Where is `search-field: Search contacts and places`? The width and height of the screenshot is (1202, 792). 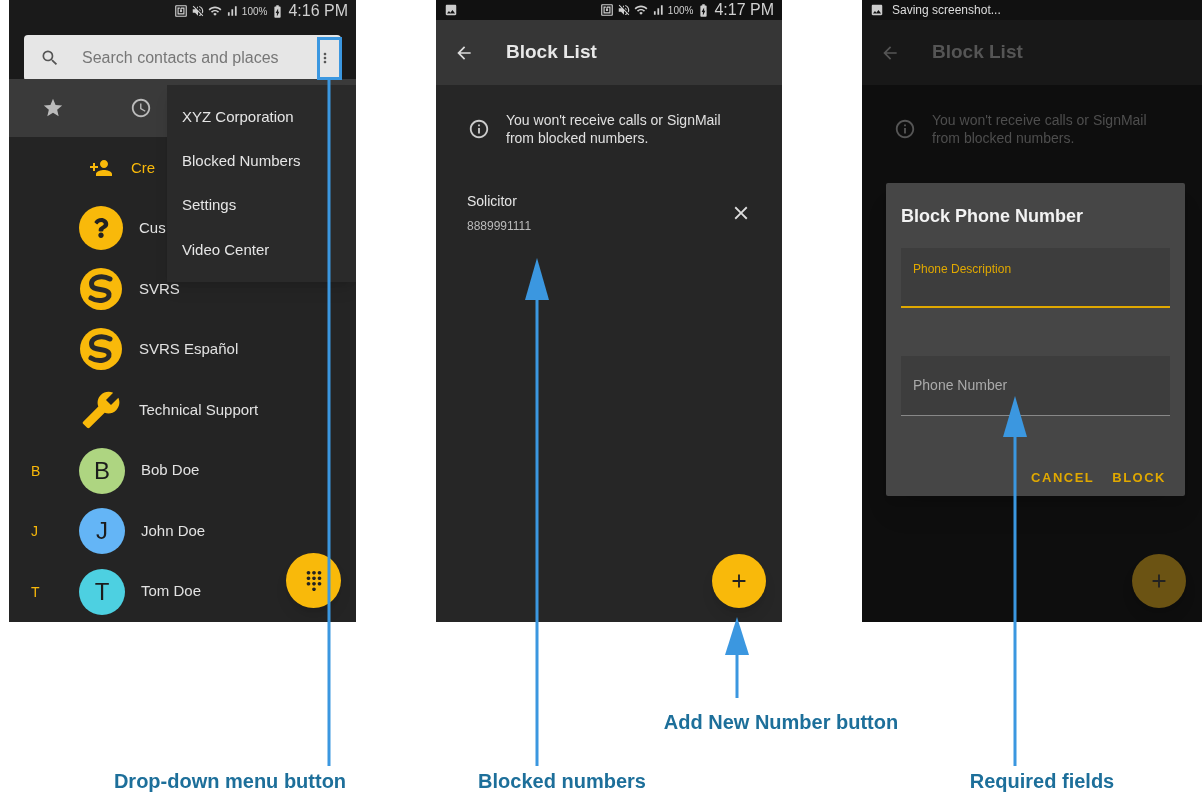 search-field: Search contacts and places is located at coordinates (182, 58).